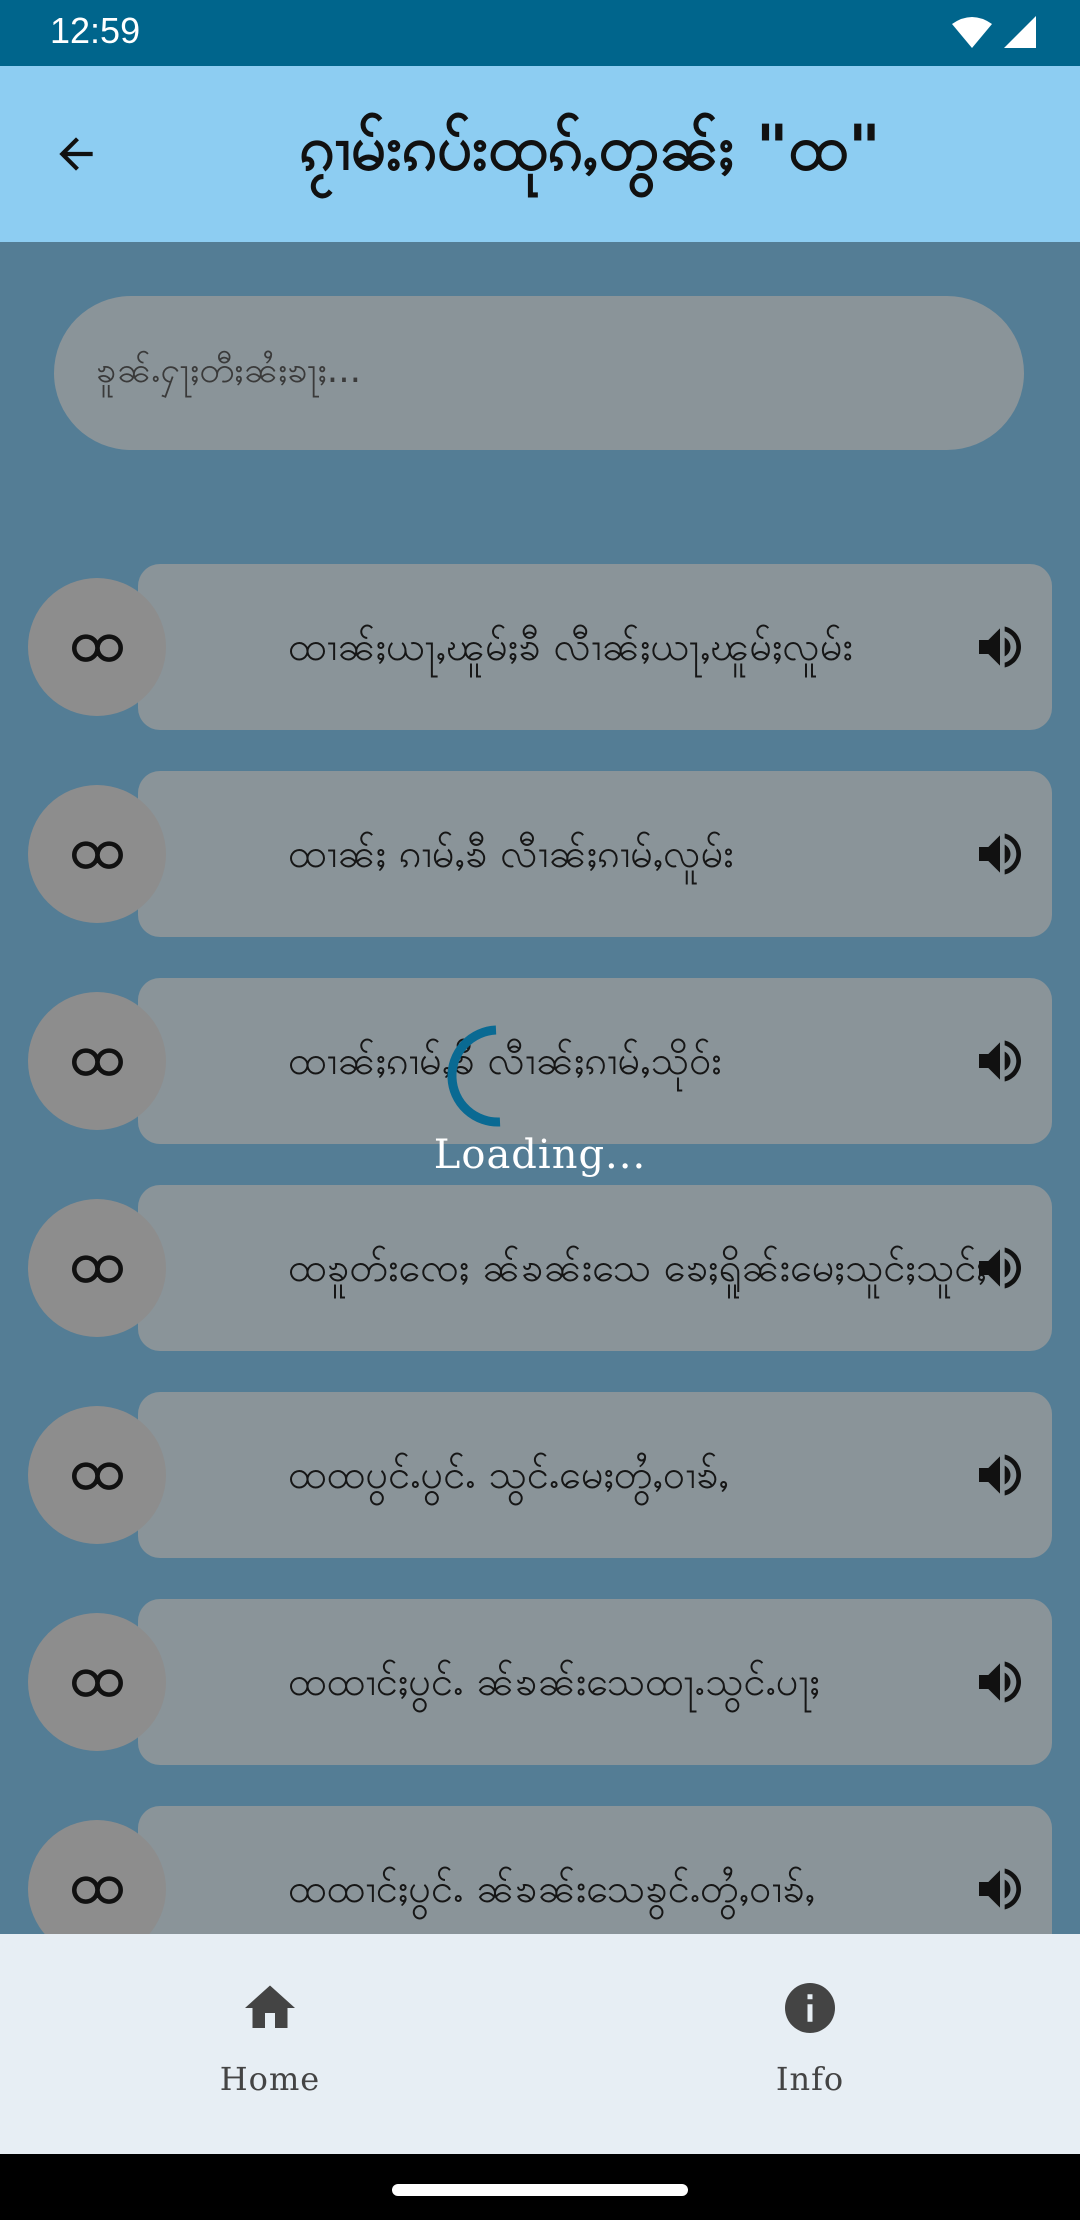 This screenshot has width=1080, height=2220. What do you see at coordinates (474, 1076) in the screenshot?
I see `loading-spinner-icon` at bounding box center [474, 1076].